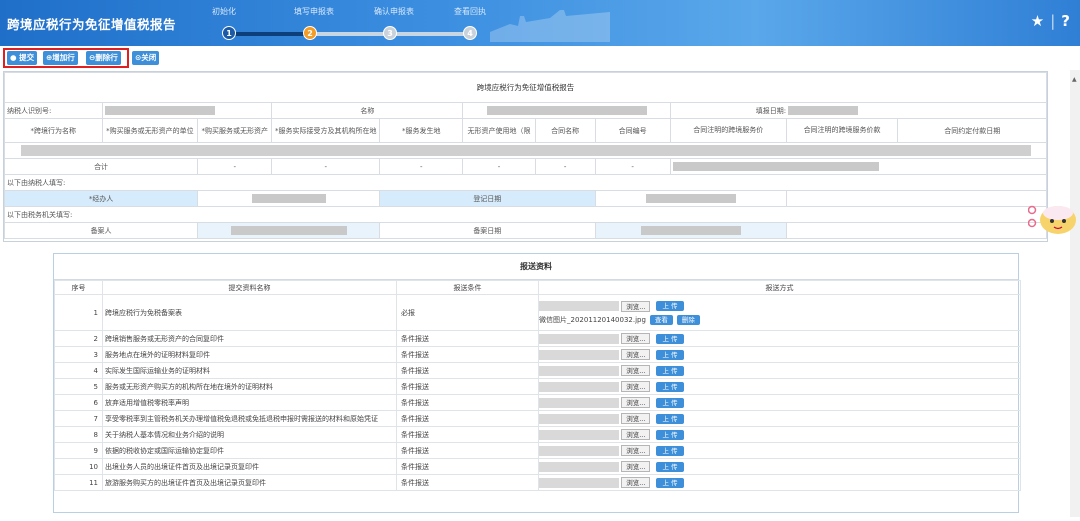 Image resolution: width=1080 pixels, height=521 pixels. I want to click on total-label: 合计, so click(101, 166).